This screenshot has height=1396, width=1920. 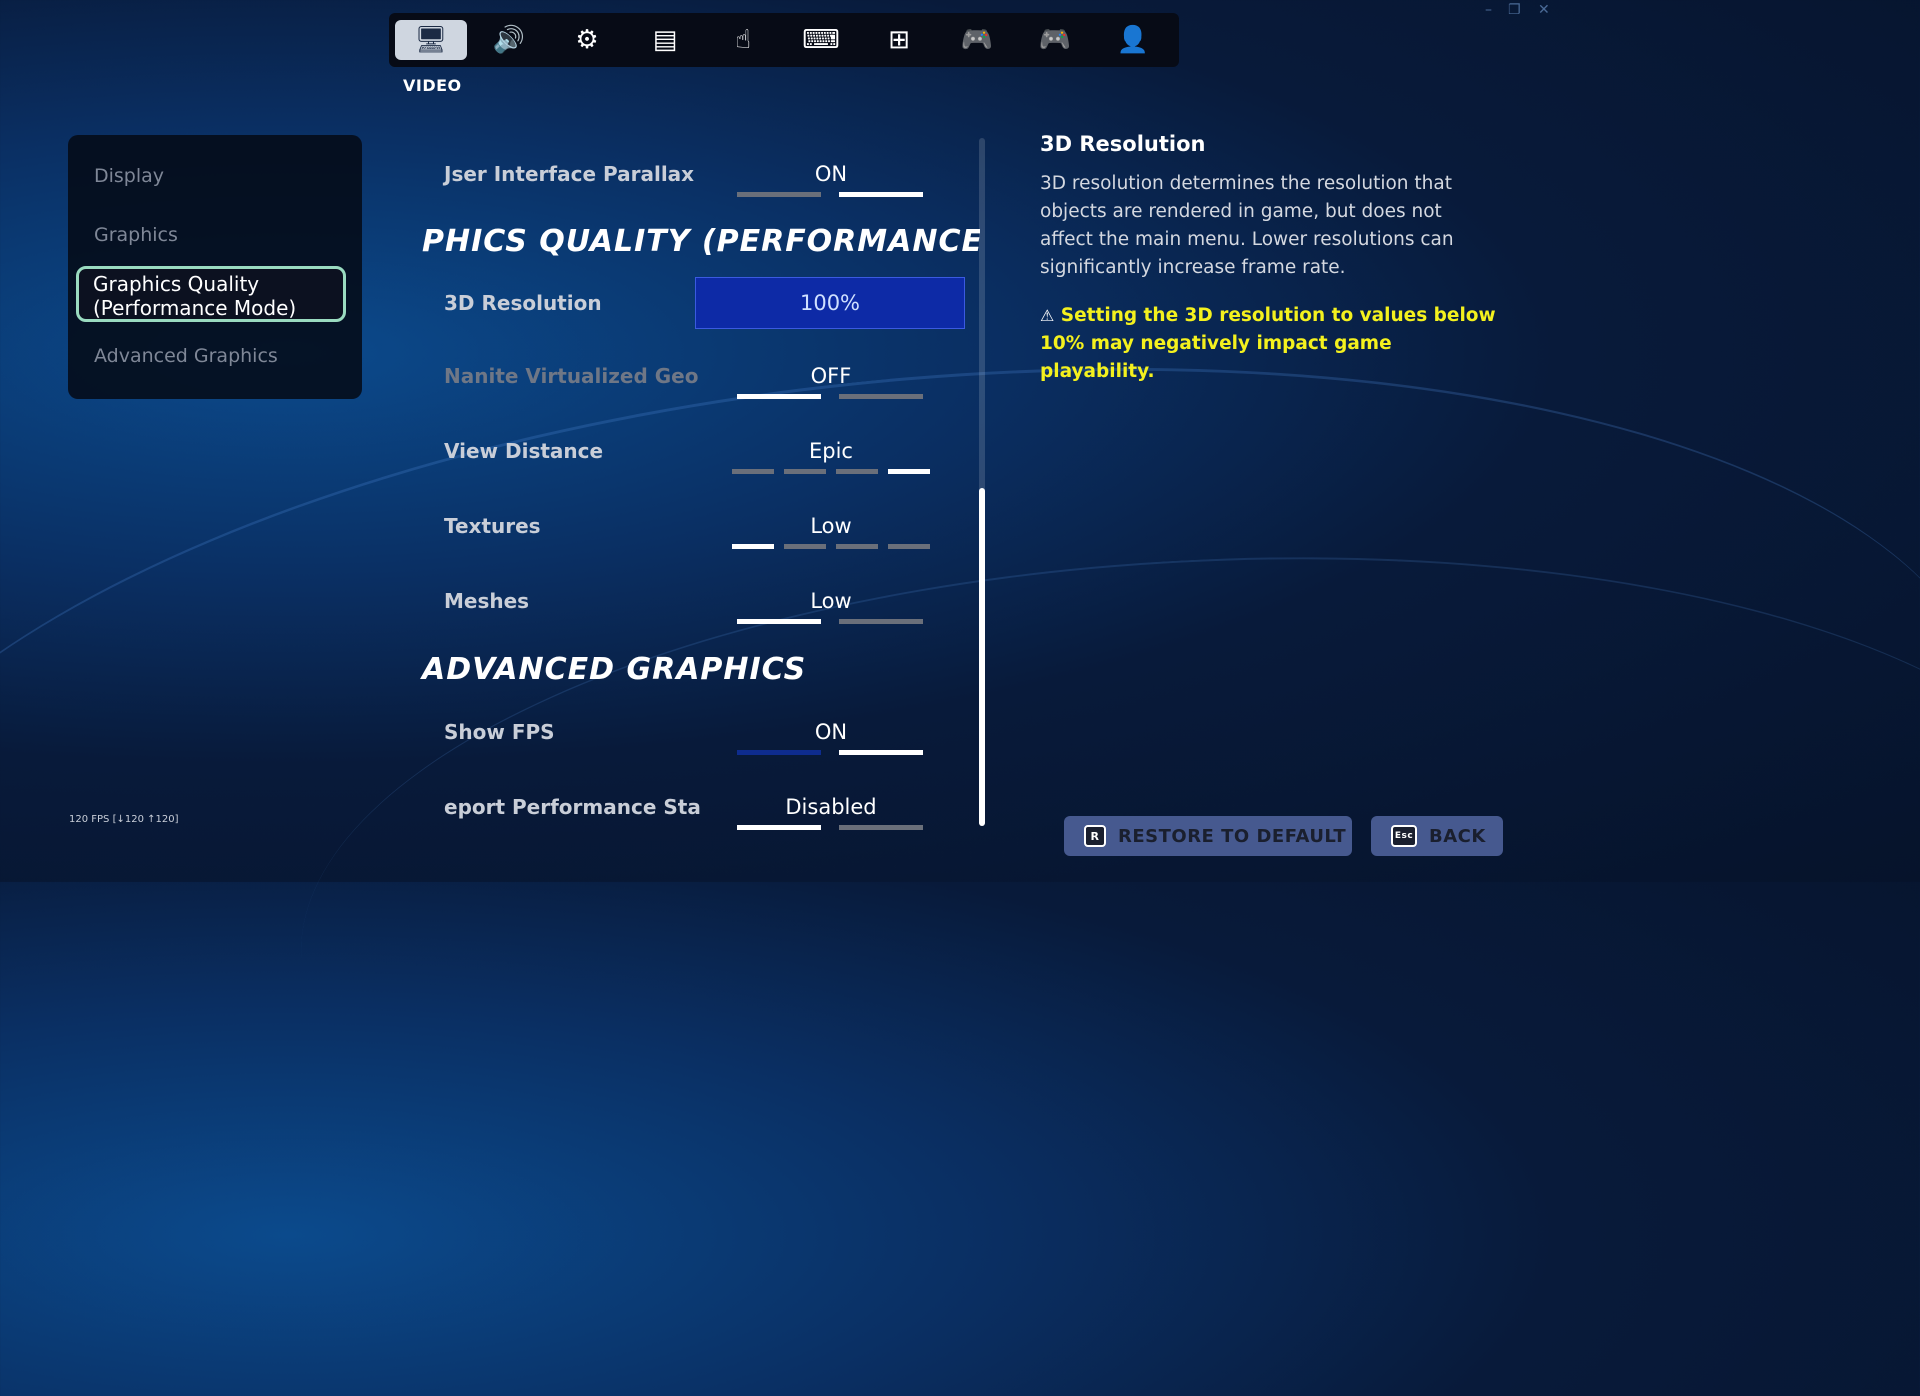 What do you see at coordinates (830, 827) in the screenshot?
I see `report-perf-toggle` at bounding box center [830, 827].